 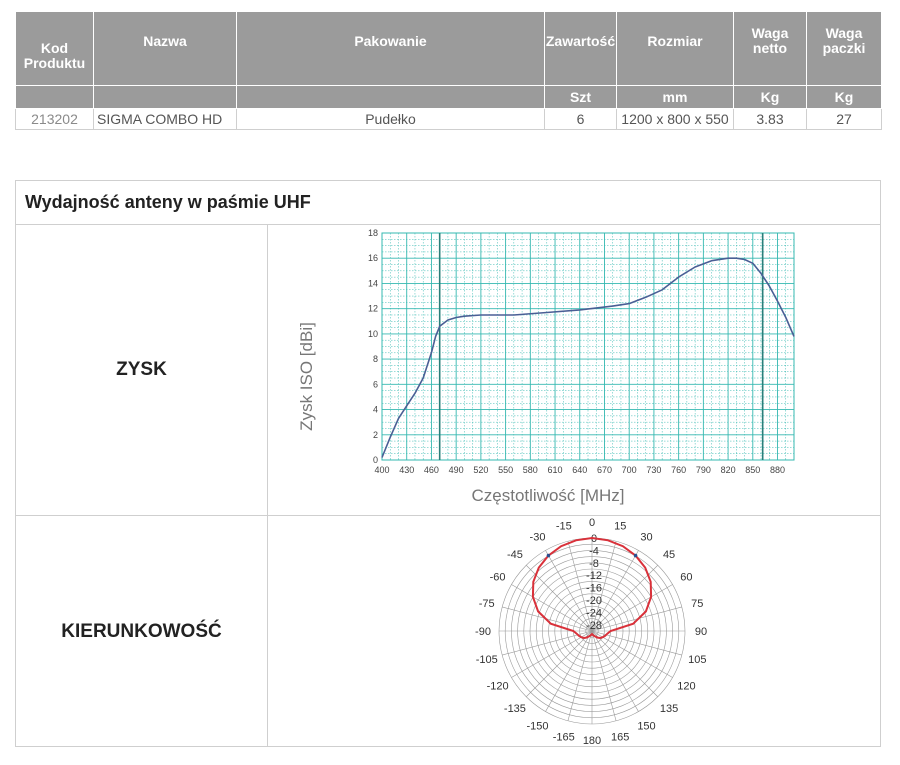 What do you see at coordinates (373, 258) in the screenshot?
I see `y-tick-label: 16` at bounding box center [373, 258].